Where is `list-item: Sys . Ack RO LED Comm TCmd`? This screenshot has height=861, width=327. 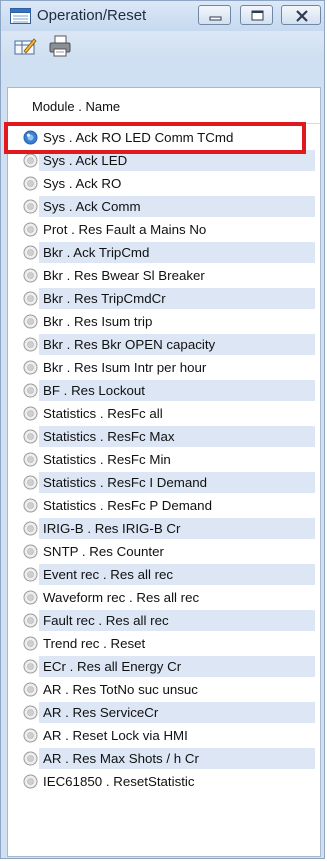
list-item: Sys . Ack RO LED Comm TCmd is located at coordinates (164, 137).